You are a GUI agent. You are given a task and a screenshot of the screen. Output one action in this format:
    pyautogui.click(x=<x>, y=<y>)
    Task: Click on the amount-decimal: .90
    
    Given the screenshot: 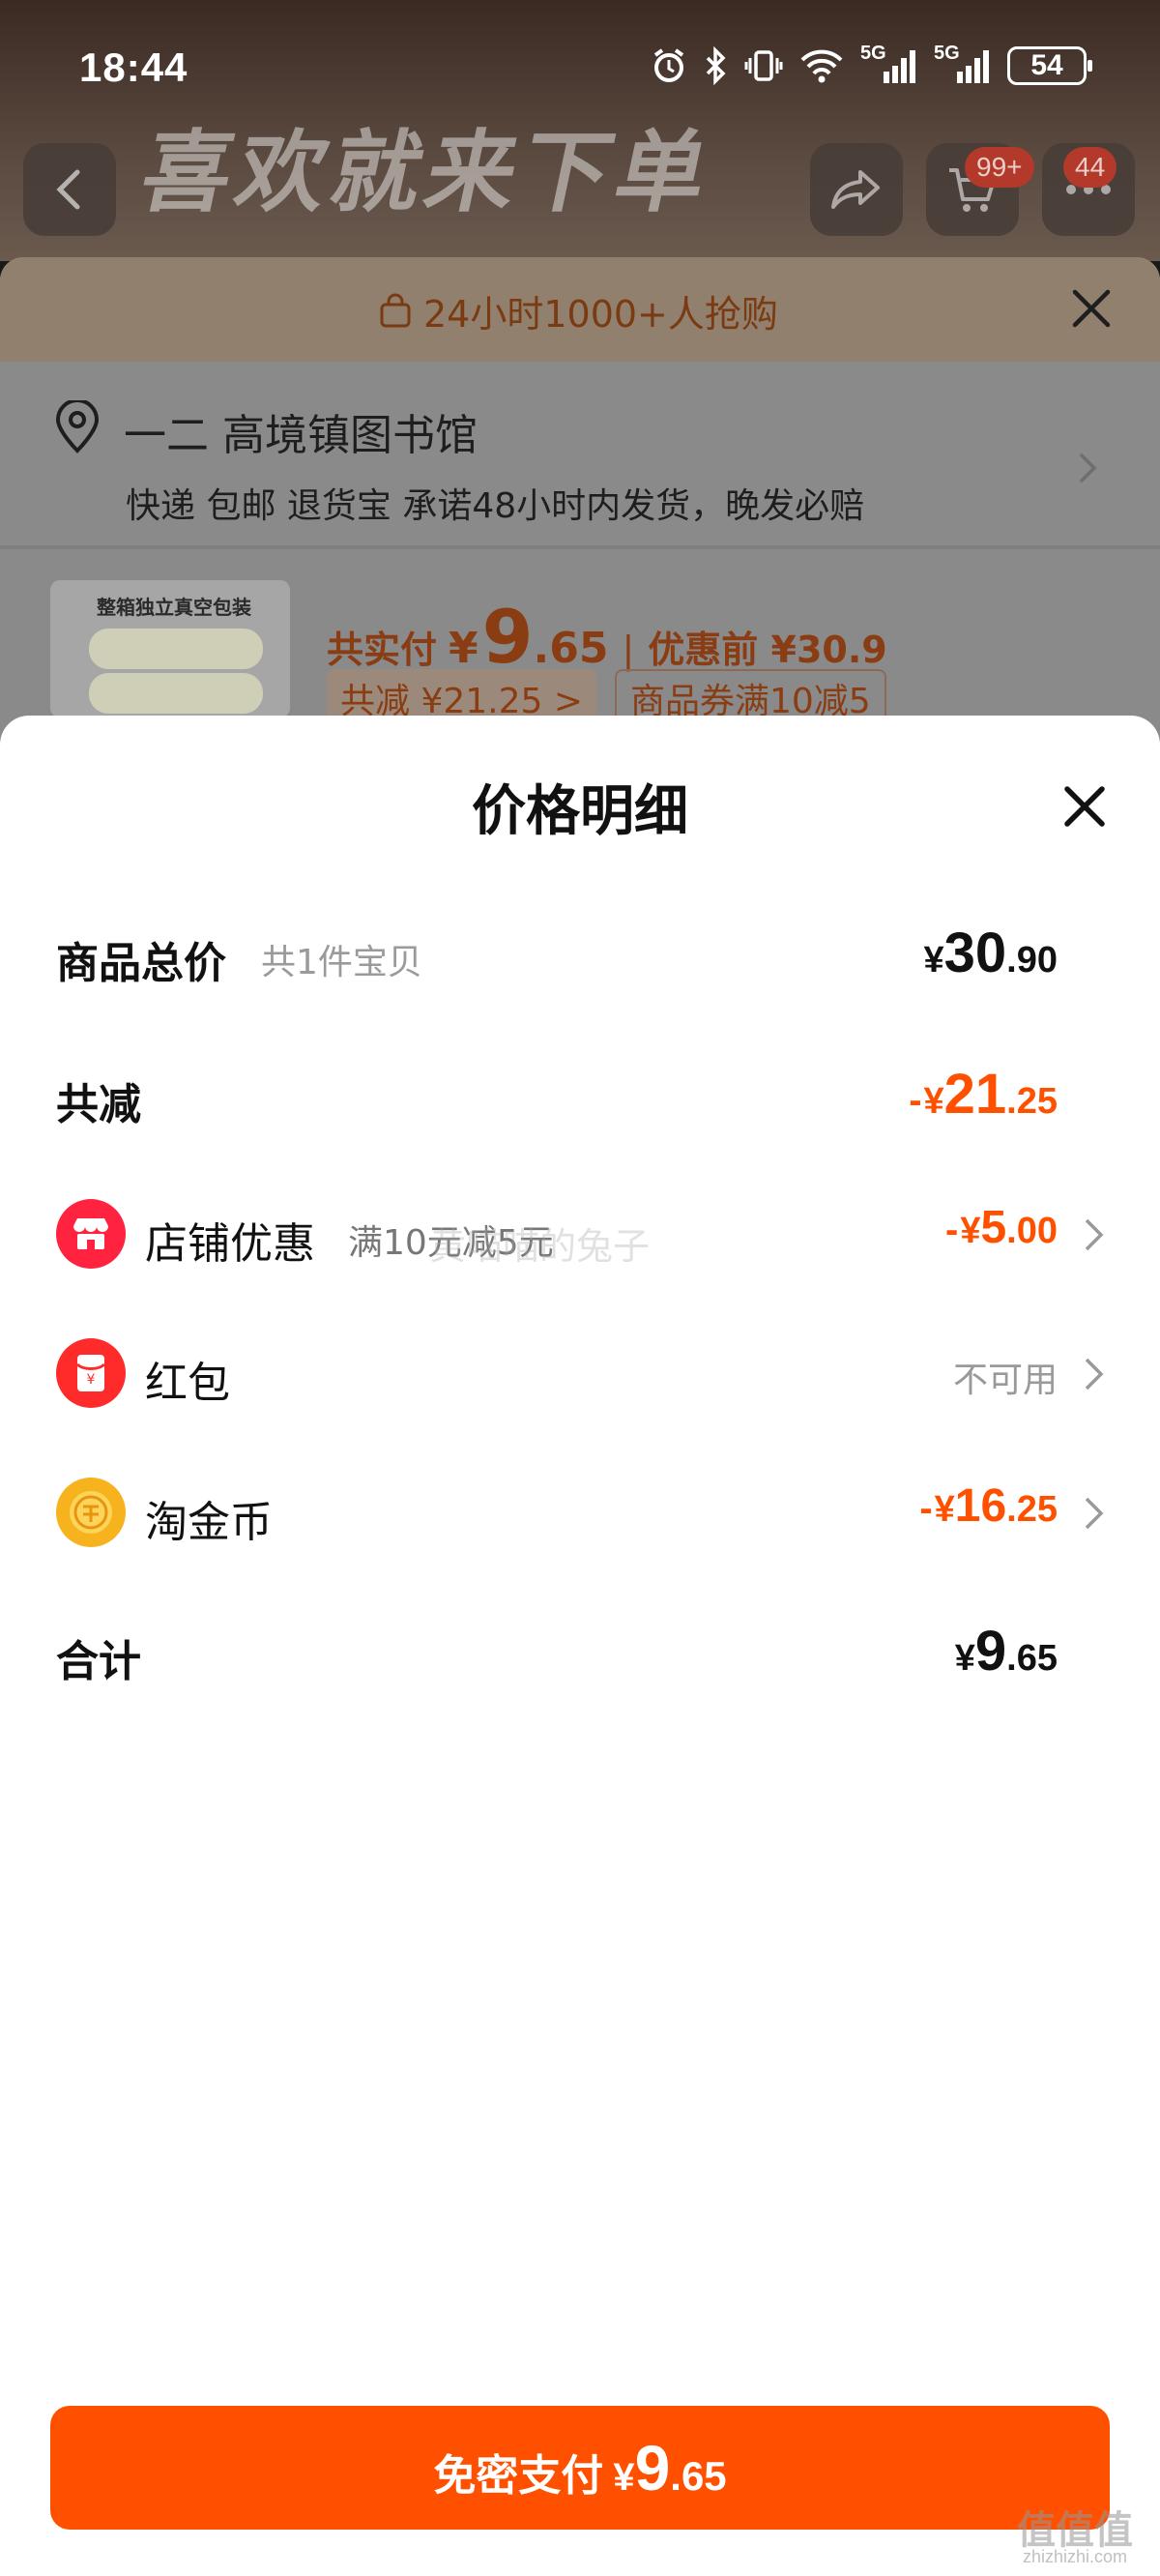 What is the action you would take?
    pyautogui.click(x=1032, y=960)
    